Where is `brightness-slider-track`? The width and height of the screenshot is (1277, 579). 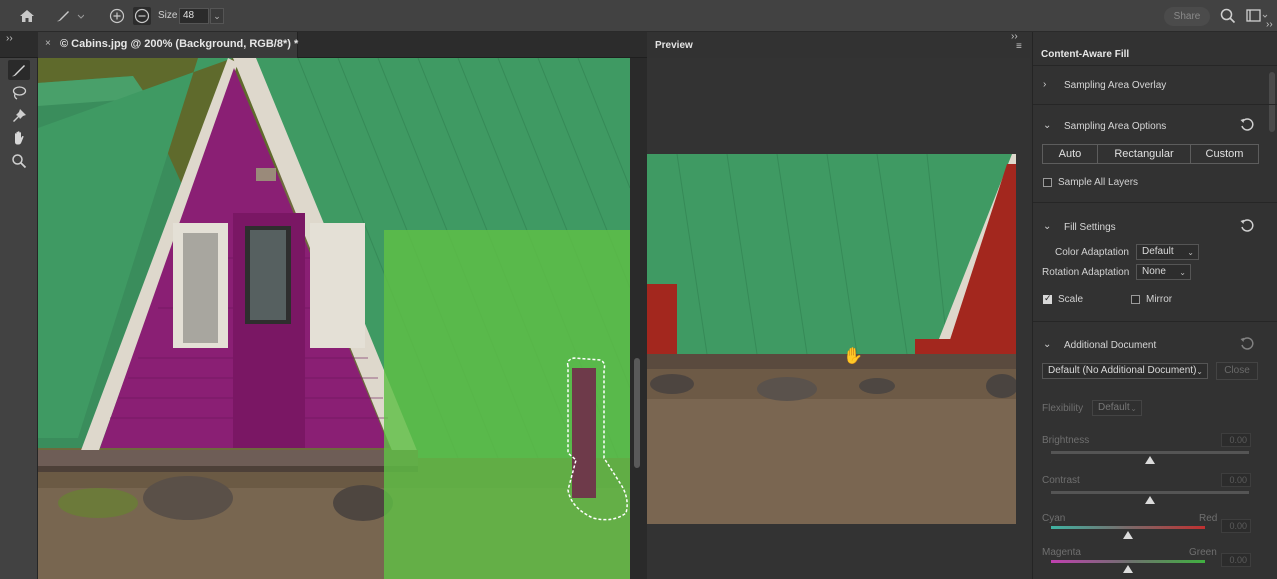
brightness-slider-track is located at coordinates (1150, 452).